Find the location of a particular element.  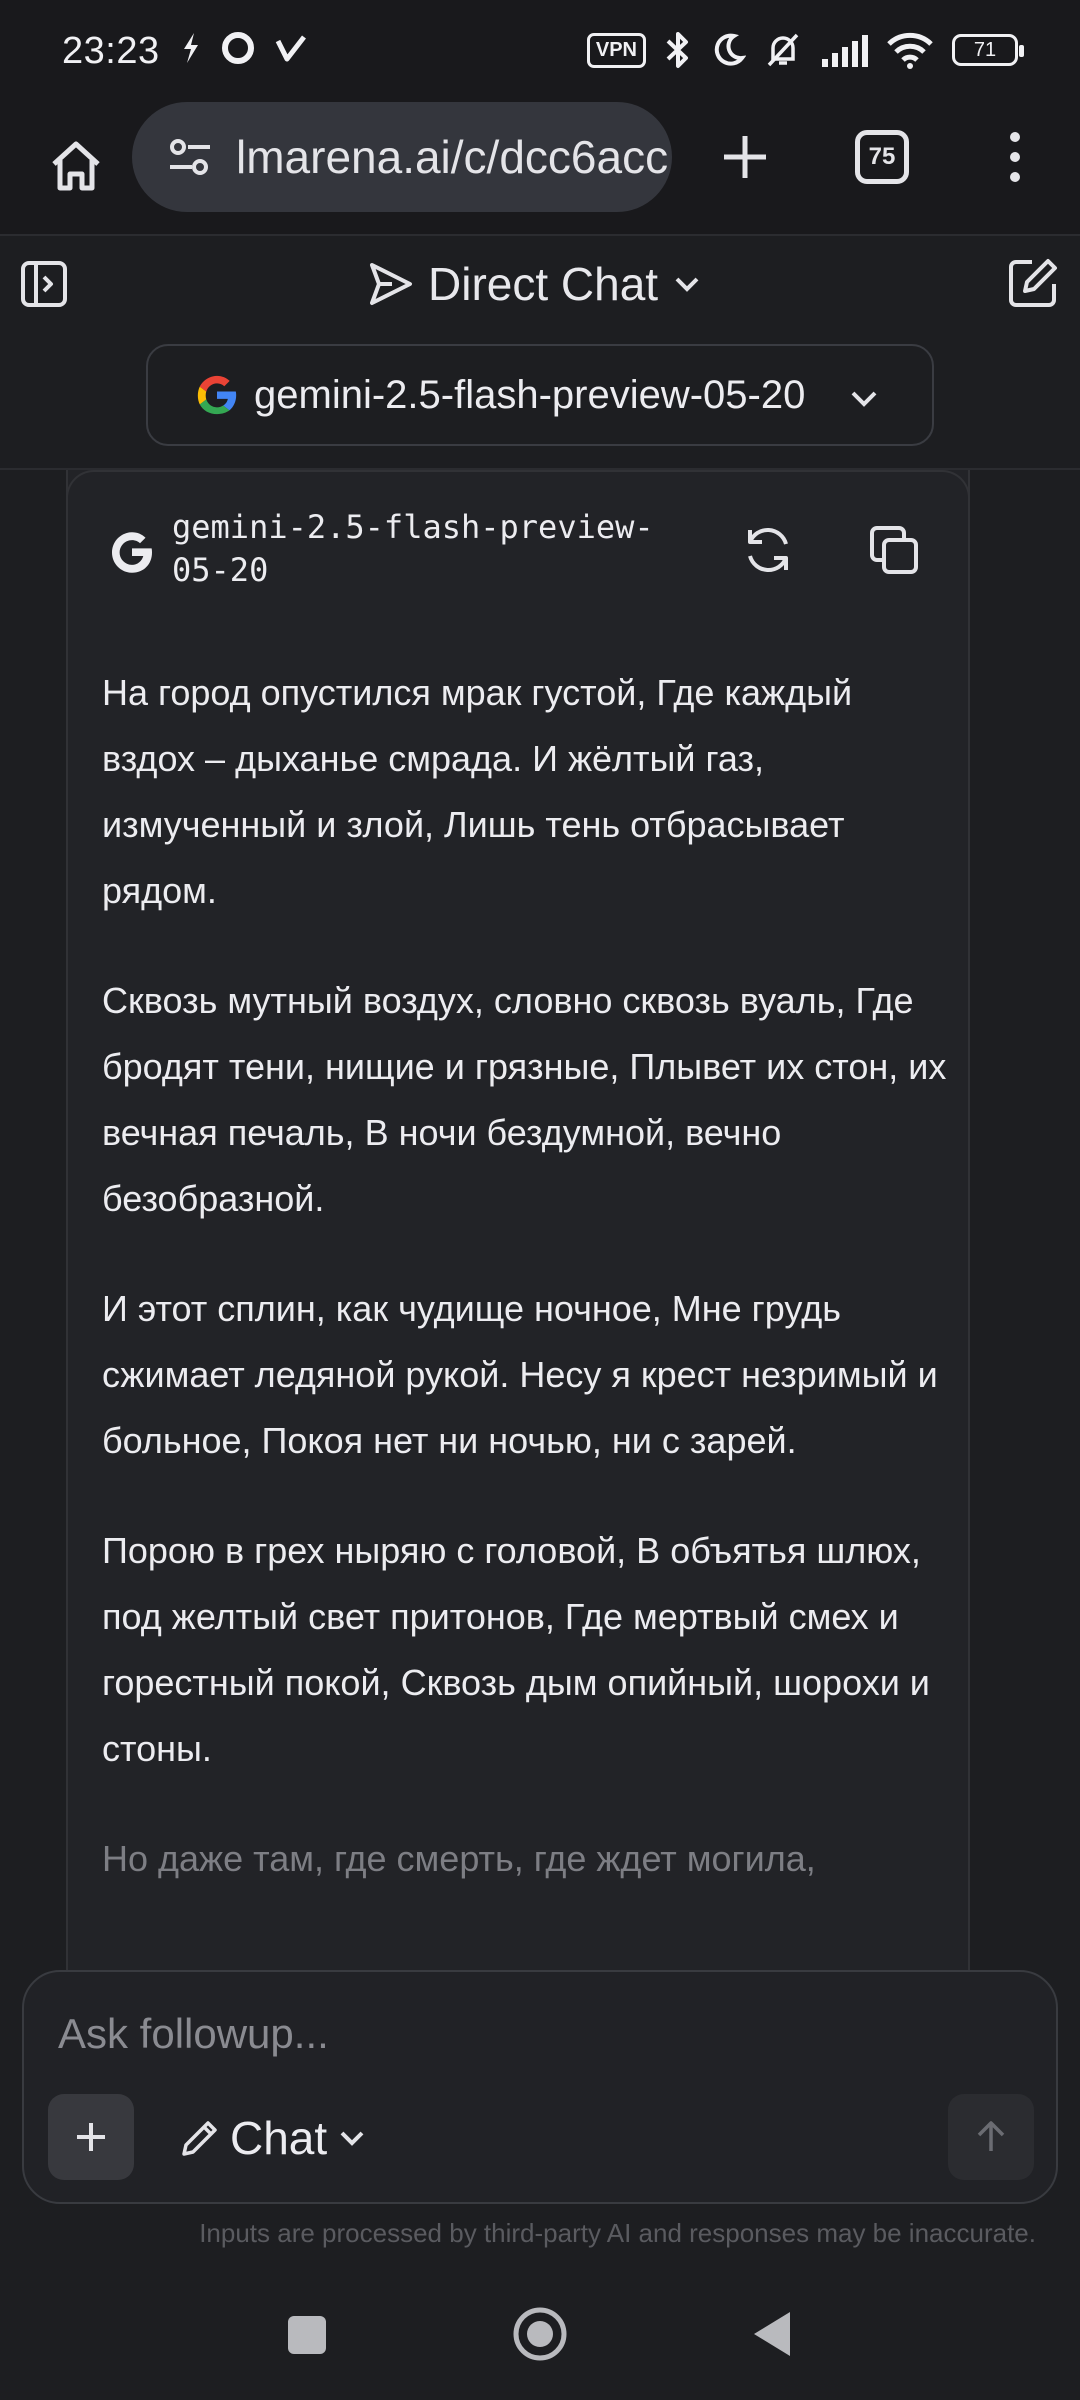

google-g-icon is located at coordinates (132, 552).